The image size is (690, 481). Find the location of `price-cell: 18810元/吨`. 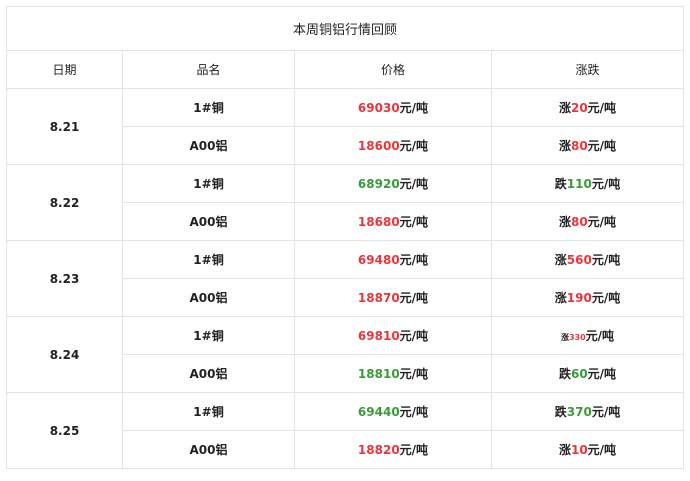

price-cell: 18810元/吨 is located at coordinates (393, 373).